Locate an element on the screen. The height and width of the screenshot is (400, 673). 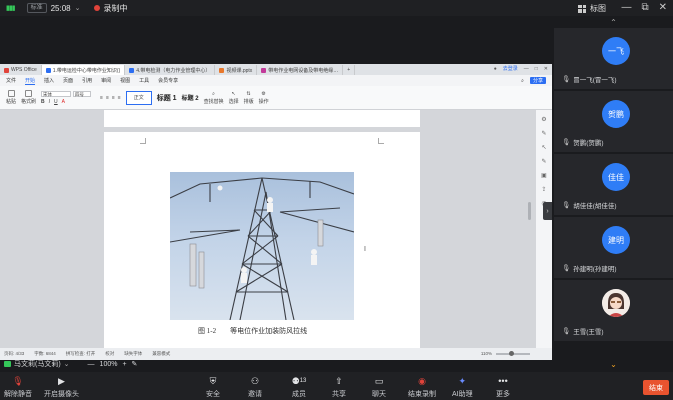
network-badge: 标准 is located at coordinates (36, 8).